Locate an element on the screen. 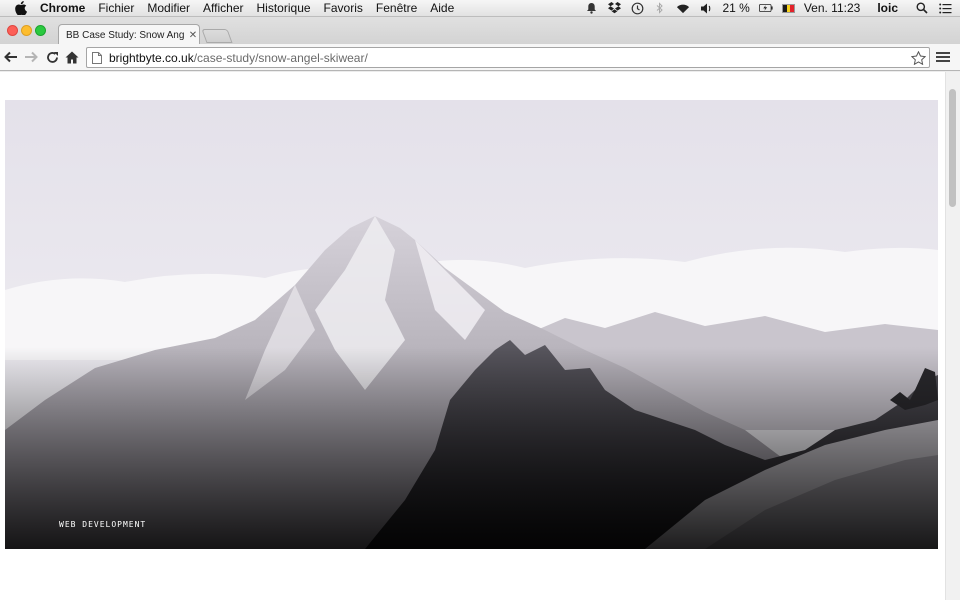 Image resolution: width=960 pixels, height=600 pixels. scrollbar-thumb is located at coordinates (952, 148).